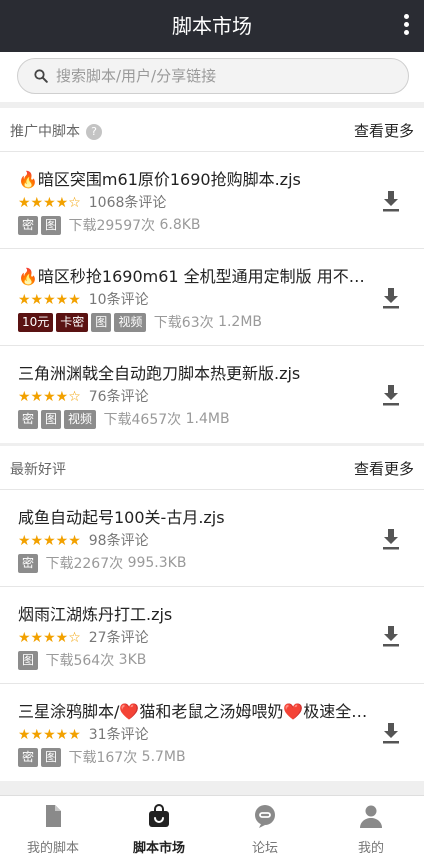 Image resolution: width=424 pixels, height=860 pixels. Describe the element at coordinates (180, 225) in the screenshot. I see `file-size: 6.8KB` at that location.